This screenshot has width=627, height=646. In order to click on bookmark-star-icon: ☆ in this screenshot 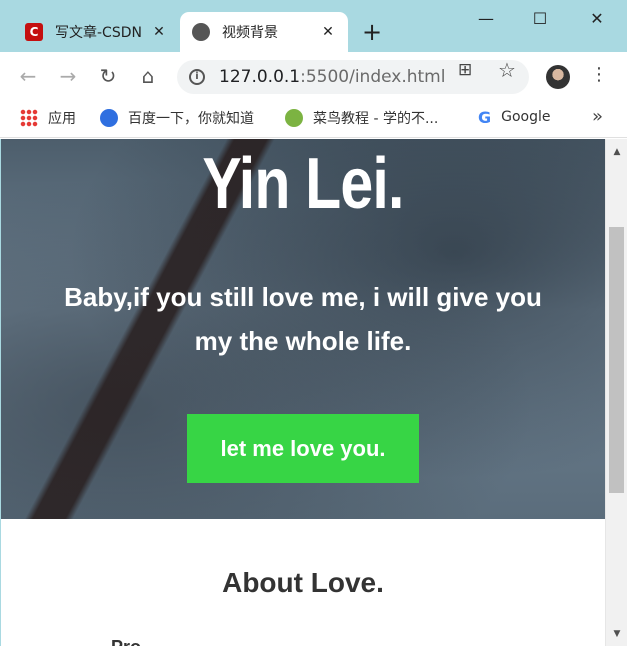, I will do `click(507, 70)`.